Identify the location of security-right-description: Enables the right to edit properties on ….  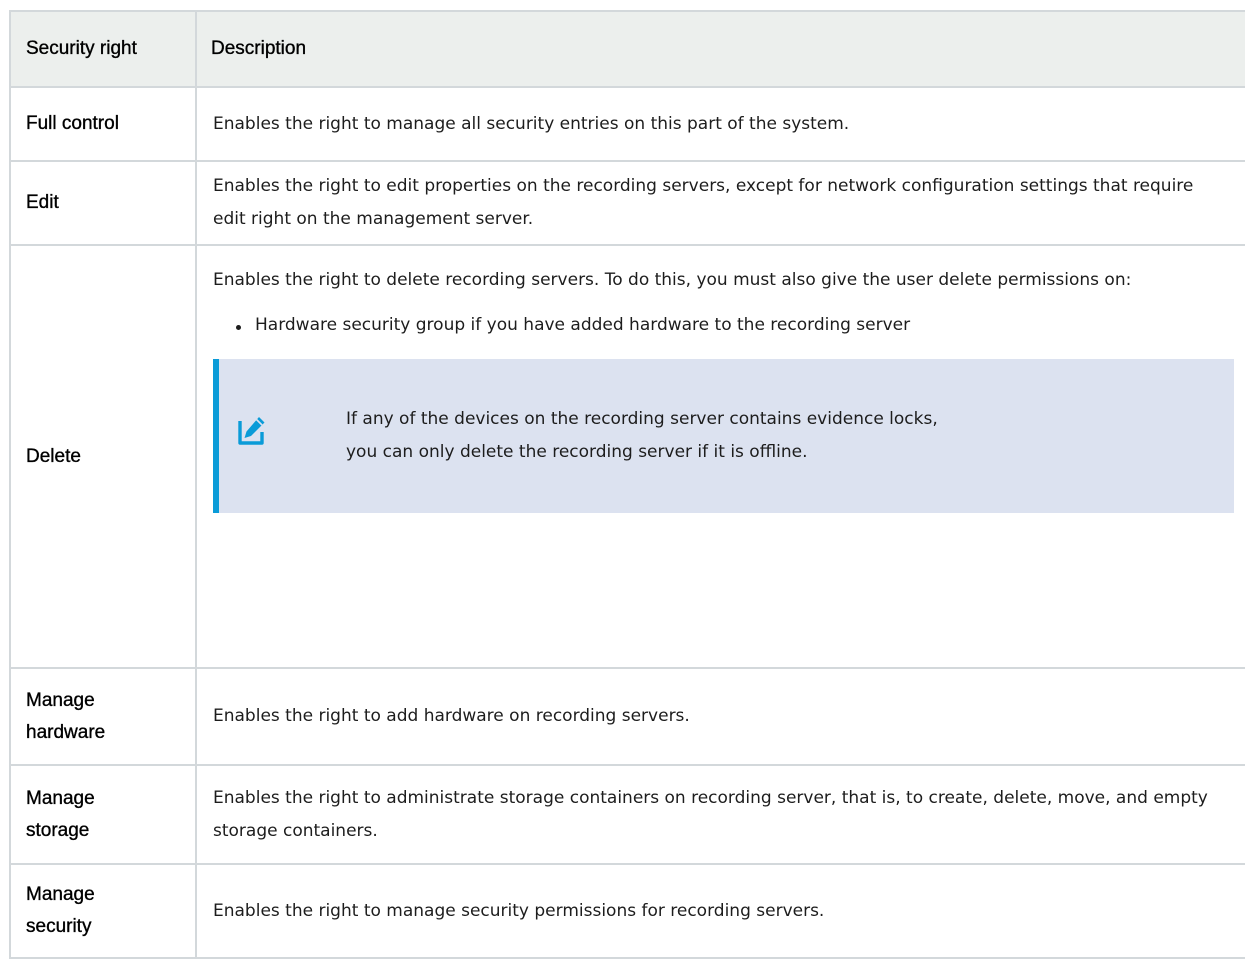
(720, 203).